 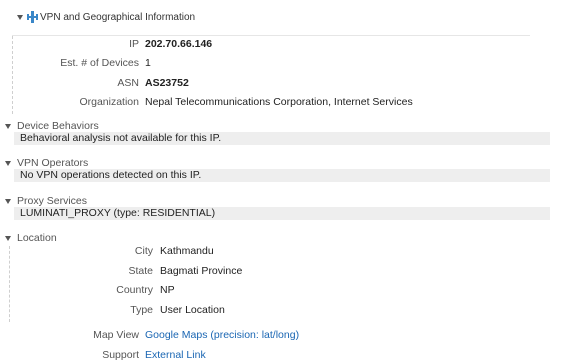 I want to click on country-label: Country, so click(x=134, y=290).